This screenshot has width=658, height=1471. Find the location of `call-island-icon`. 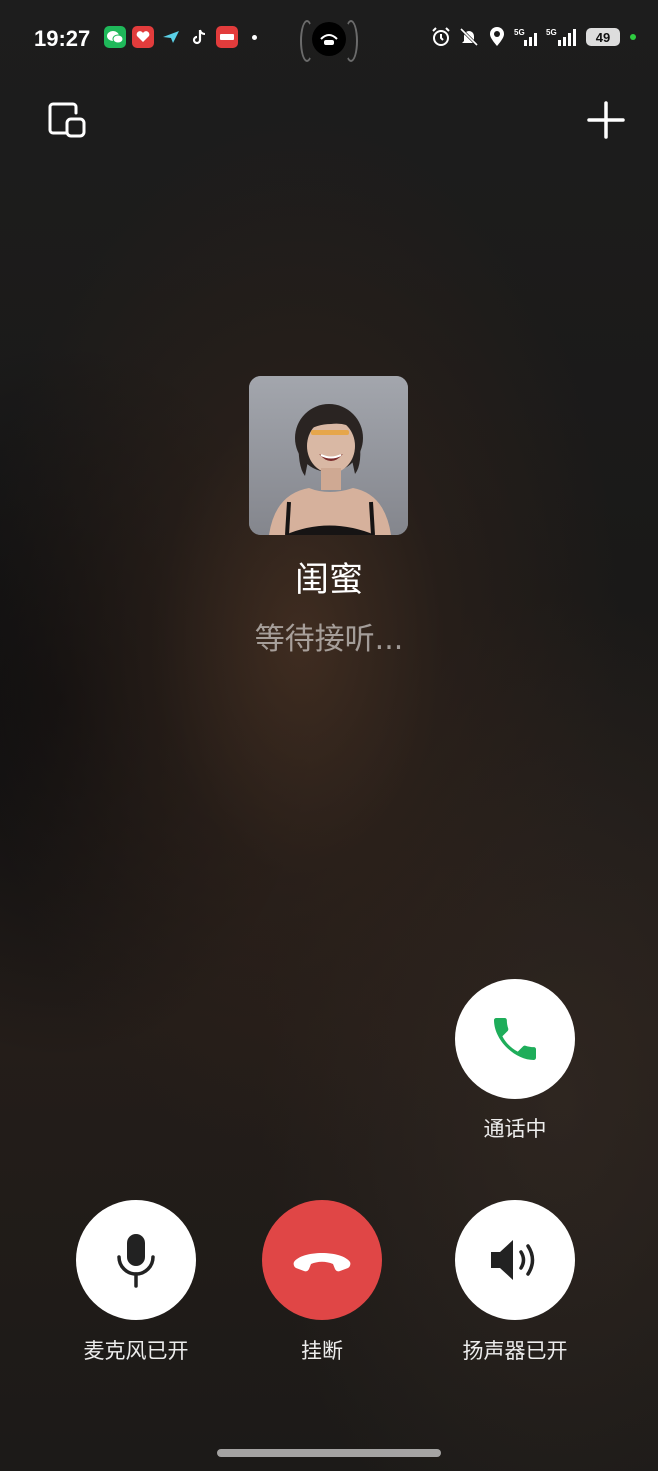

call-island-icon is located at coordinates (329, 39).